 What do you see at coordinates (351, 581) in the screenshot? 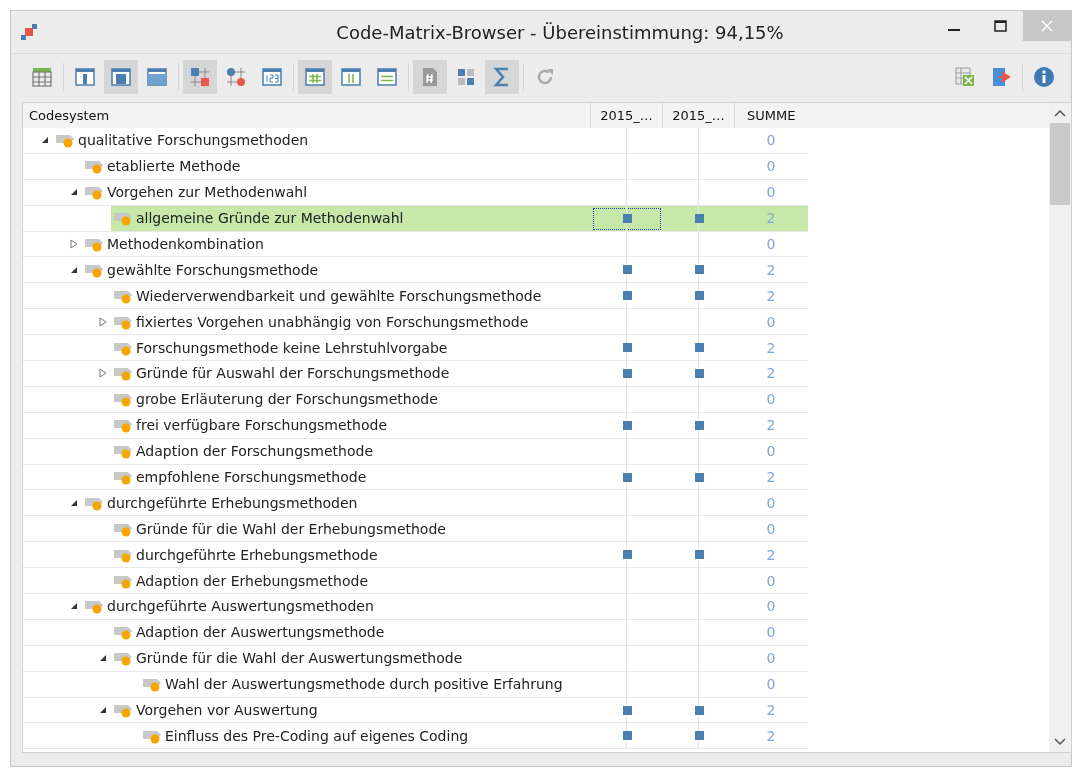
I see `tree-item: Adaption der Erhebungsmethode` at bounding box center [351, 581].